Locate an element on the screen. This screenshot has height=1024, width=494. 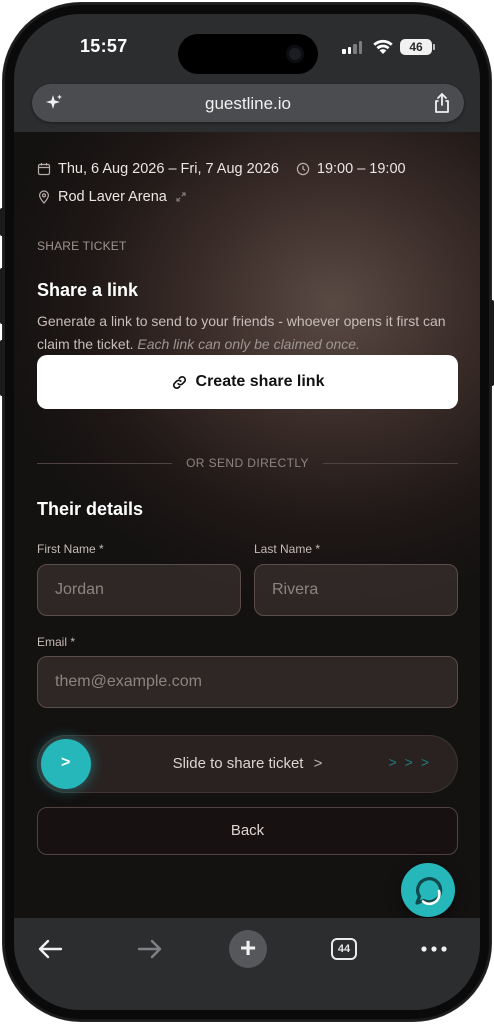
create-share-link-button: Create share link is located at coordinates (247, 382).